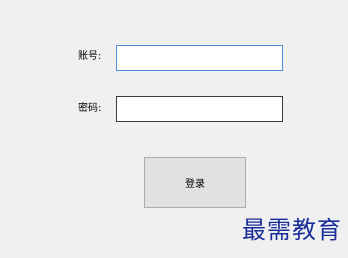  Describe the element at coordinates (292, 230) in the screenshot. I see `watermark-logo: 最需教育` at that location.